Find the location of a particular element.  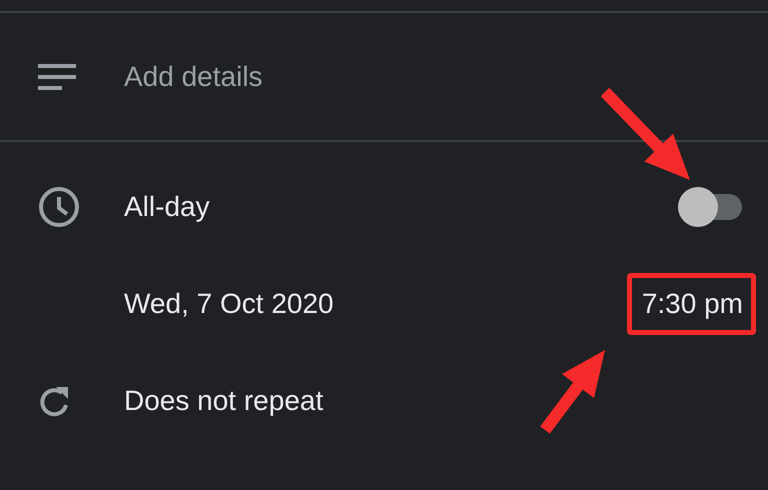

start-date: Wed, 7 Oct 2020 is located at coordinates (229, 304).